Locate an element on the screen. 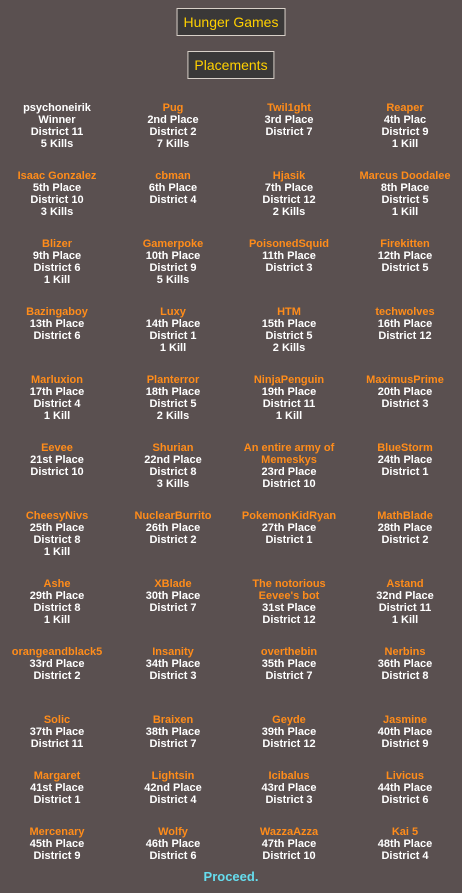  proceed-link: Proceed. is located at coordinates (231, 876).